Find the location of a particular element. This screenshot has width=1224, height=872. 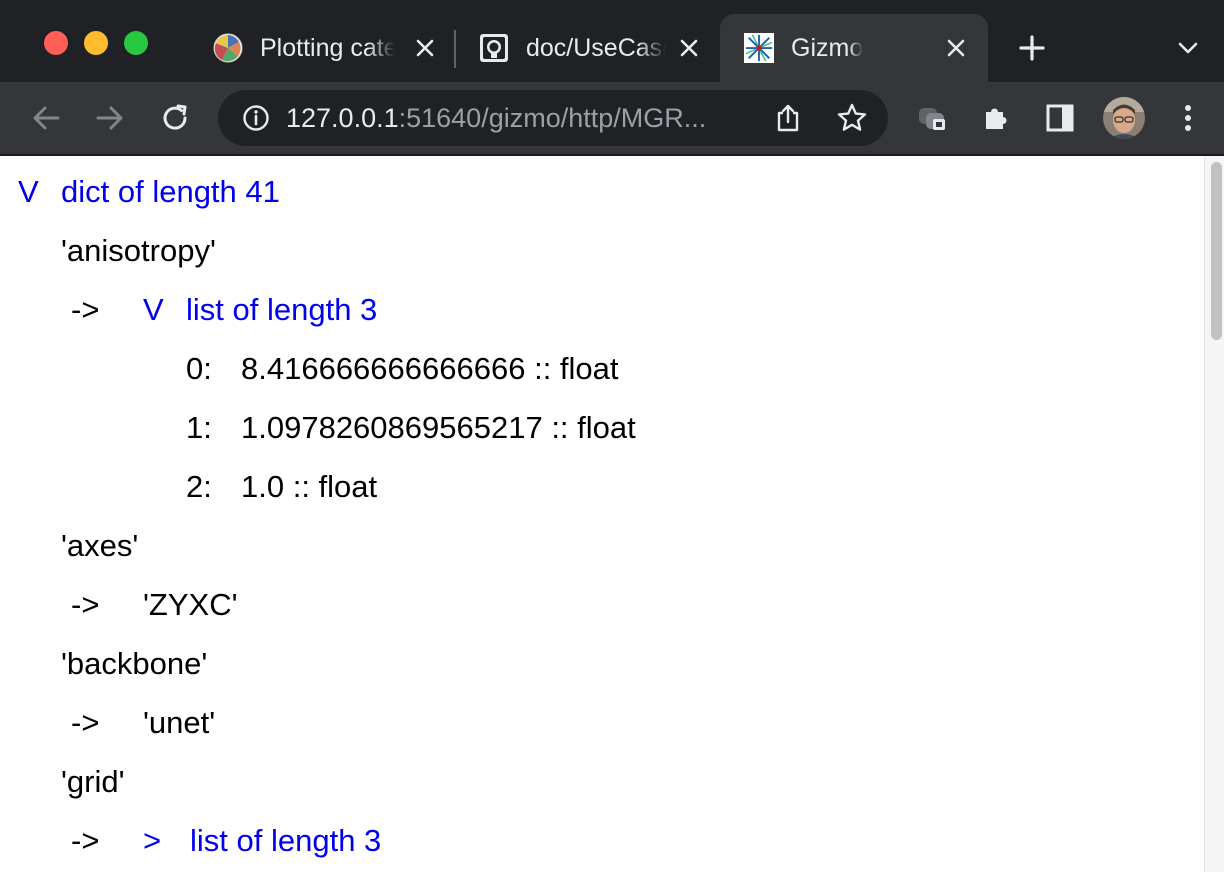

side-panel-icon is located at coordinates (1060, 118).